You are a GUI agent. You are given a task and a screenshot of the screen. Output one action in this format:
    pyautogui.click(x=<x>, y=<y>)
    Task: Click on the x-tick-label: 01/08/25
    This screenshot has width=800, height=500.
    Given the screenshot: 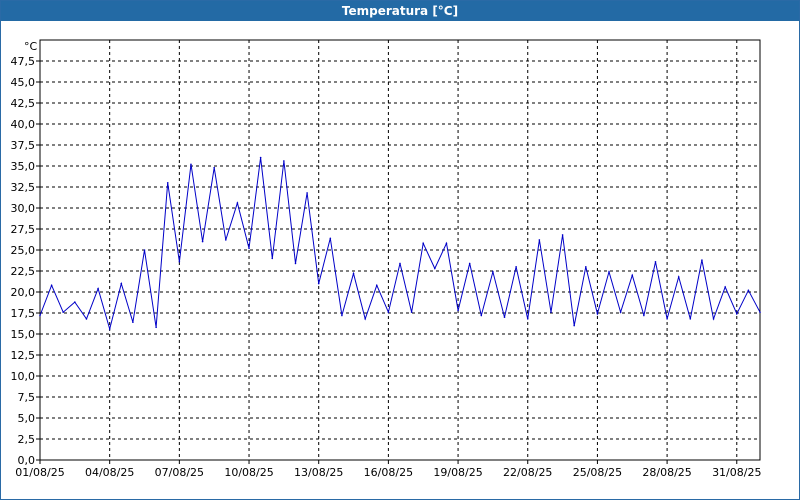 What is the action you would take?
    pyautogui.click(x=39, y=472)
    